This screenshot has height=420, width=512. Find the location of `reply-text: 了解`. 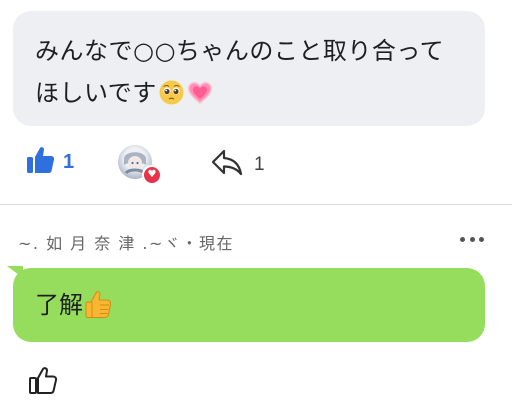

reply-text: 了解 is located at coordinates (59, 305).